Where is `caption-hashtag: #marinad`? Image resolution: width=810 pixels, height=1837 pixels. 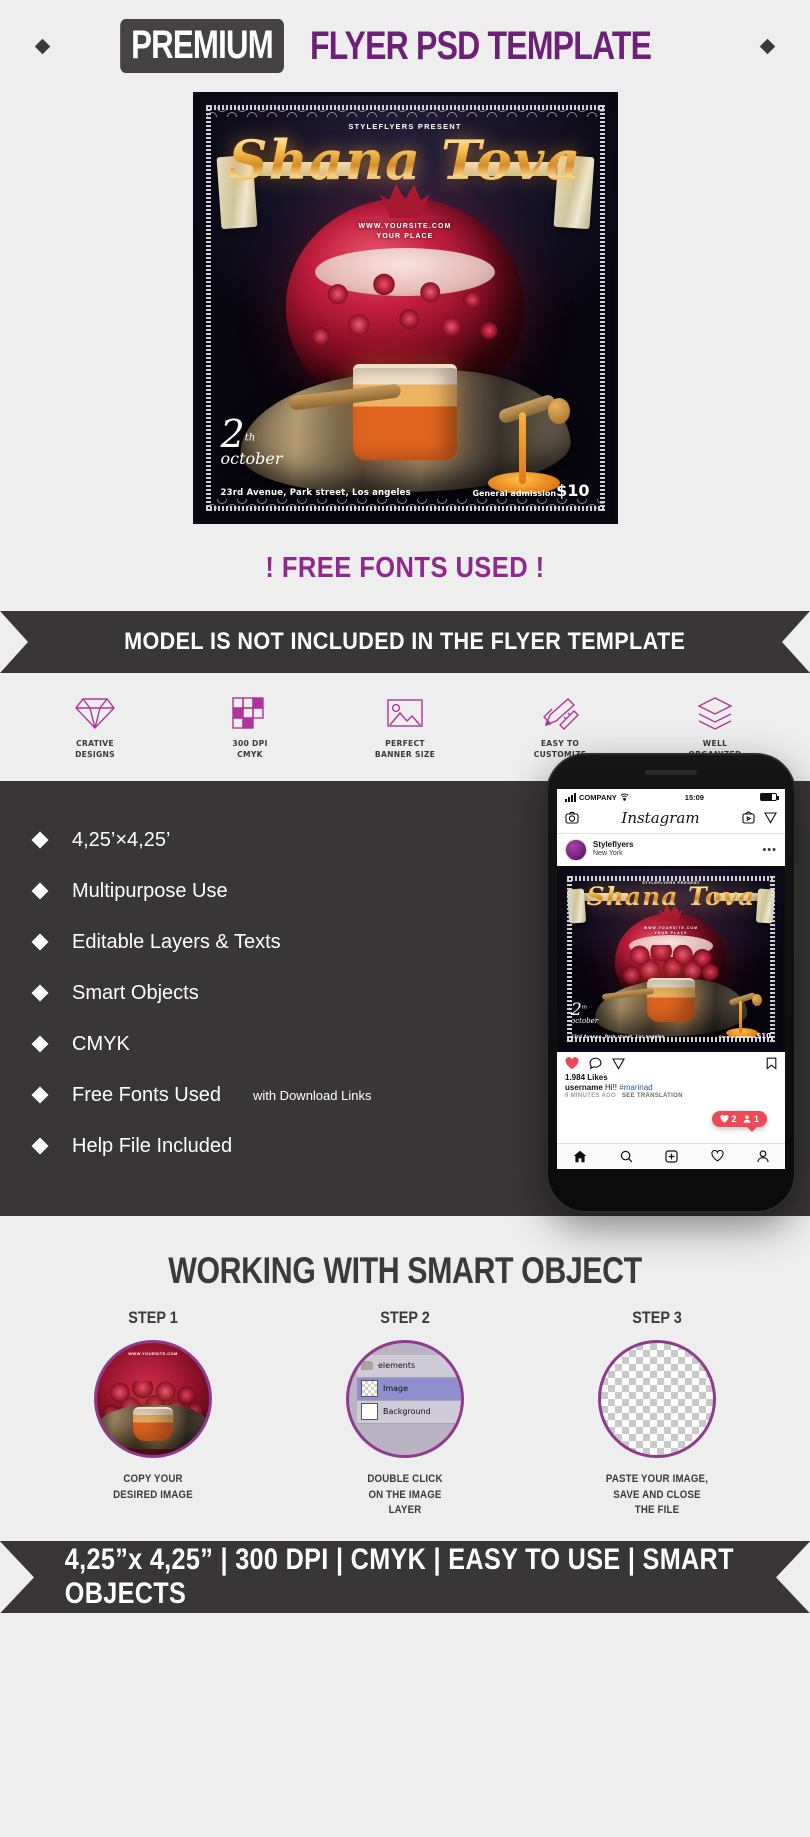 caption-hashtag: #marinad is located at coordinates (635, 1087).